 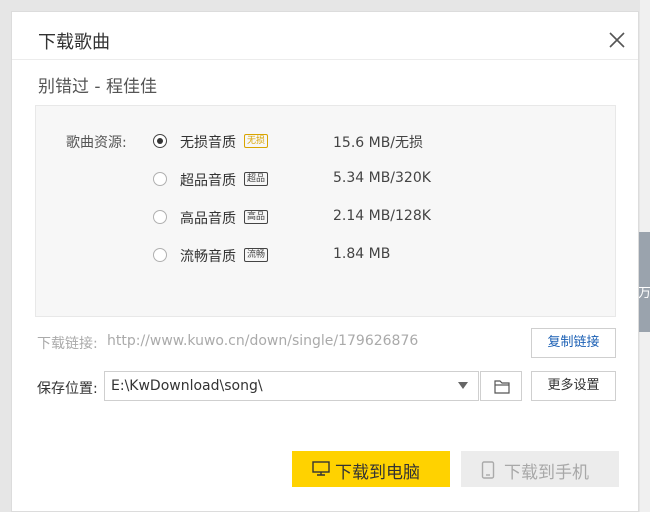 I want to click on quality-tag-badge: 流畅, so click(x=256, y=255).